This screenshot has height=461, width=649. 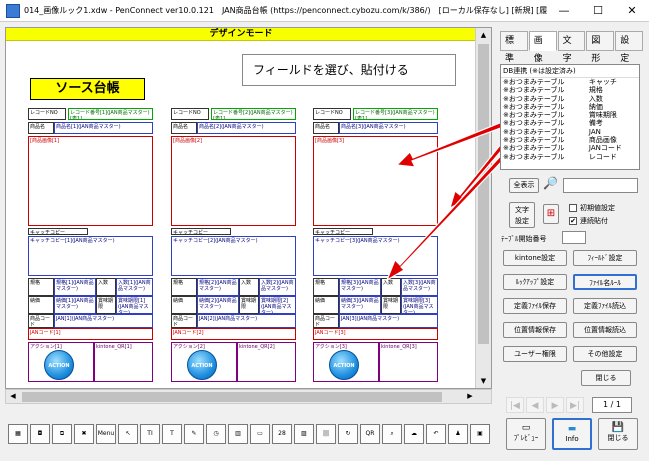 What do you see at coordinates (470, 396) in the screenshot?
I see `scroll-right-icon: ▶` at bounding box center [470, 396].